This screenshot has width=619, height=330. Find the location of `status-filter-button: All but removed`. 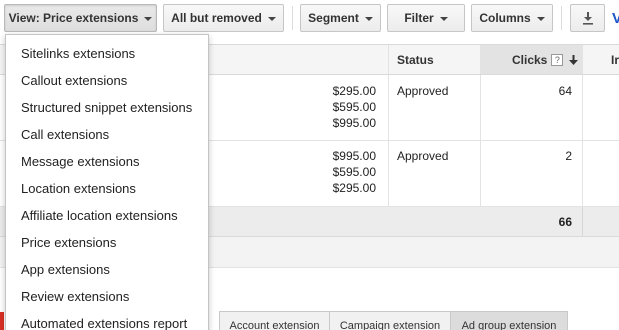

status-filter-button: All but removed is located at coordinates (223, 18).